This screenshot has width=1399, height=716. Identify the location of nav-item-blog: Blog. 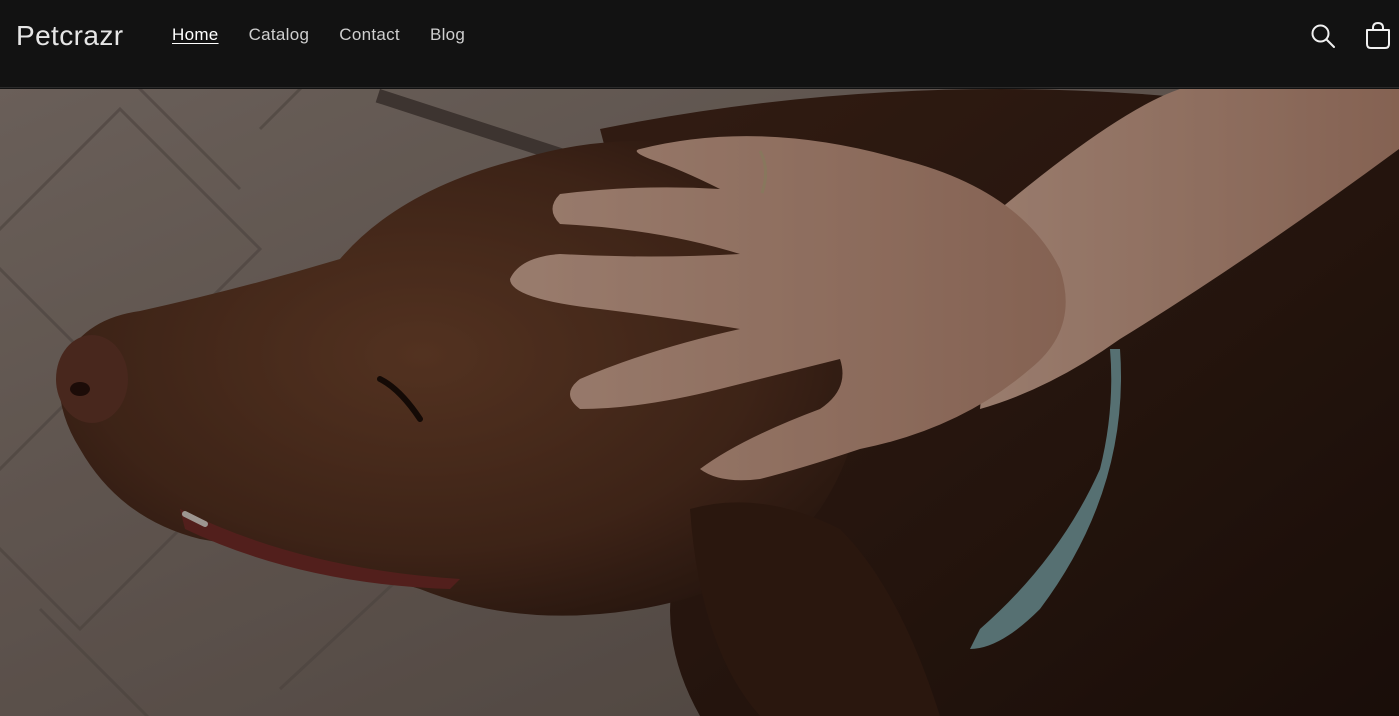
(447, 35).